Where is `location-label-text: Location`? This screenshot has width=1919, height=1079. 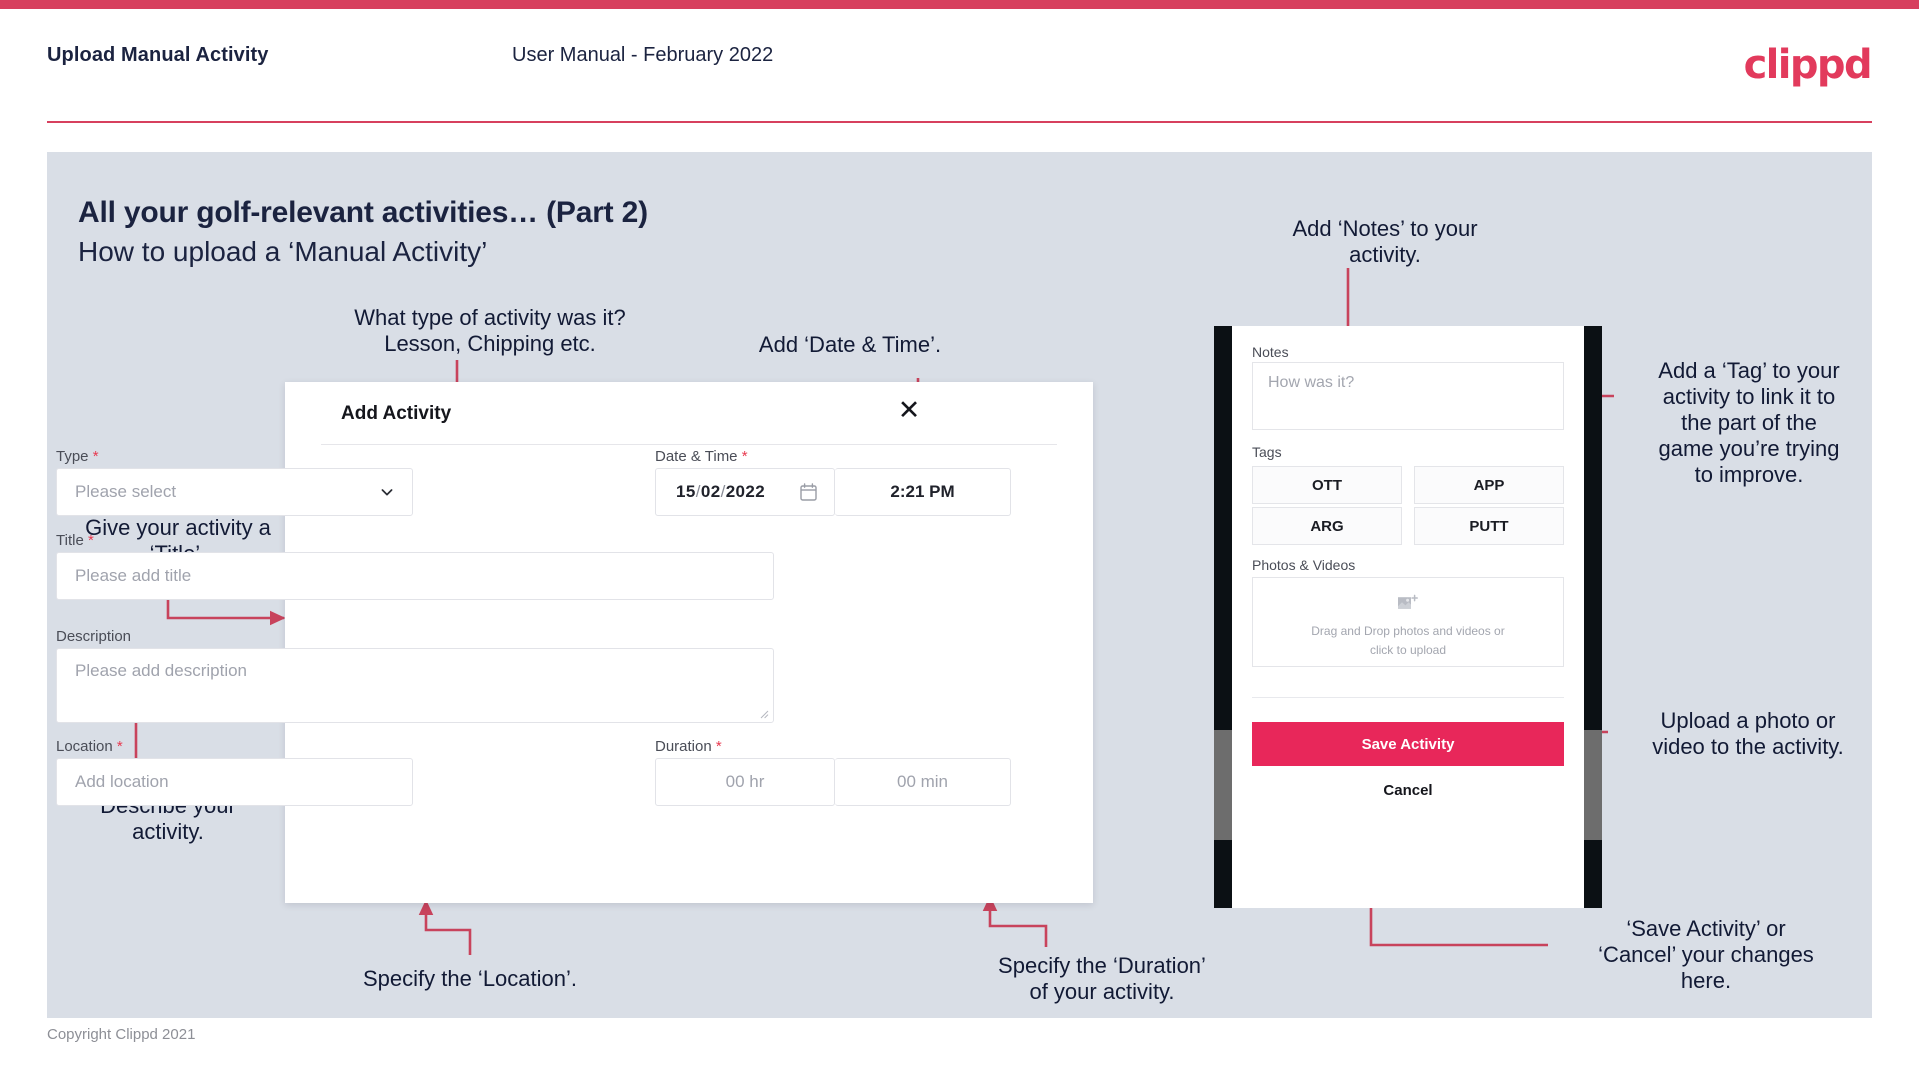
location-label-text: Location is located at coordinates (84, 746).